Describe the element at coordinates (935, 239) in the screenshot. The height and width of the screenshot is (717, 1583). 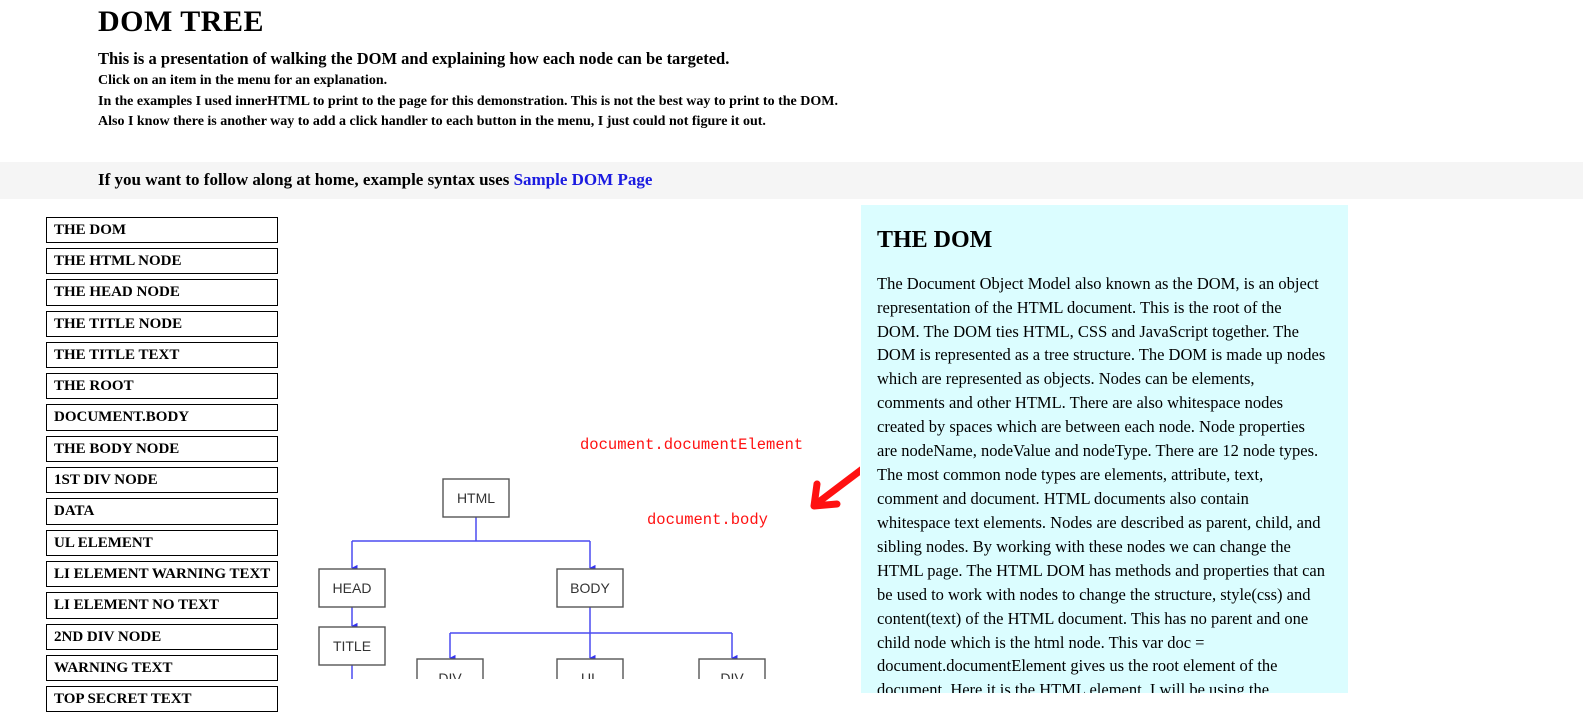
I see `explanation-title: THE DOM` at that location.